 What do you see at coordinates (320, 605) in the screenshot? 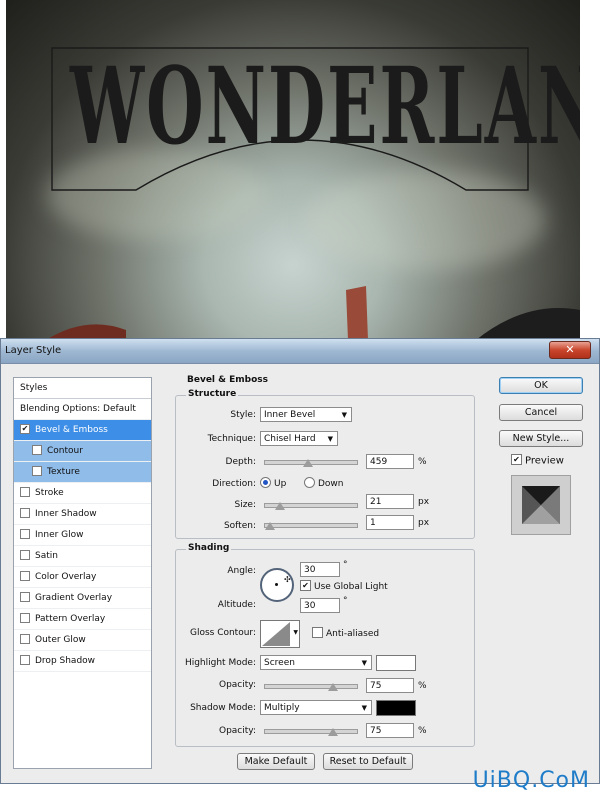
I see `altitude-input: 30` at bounding box center [320, 605].